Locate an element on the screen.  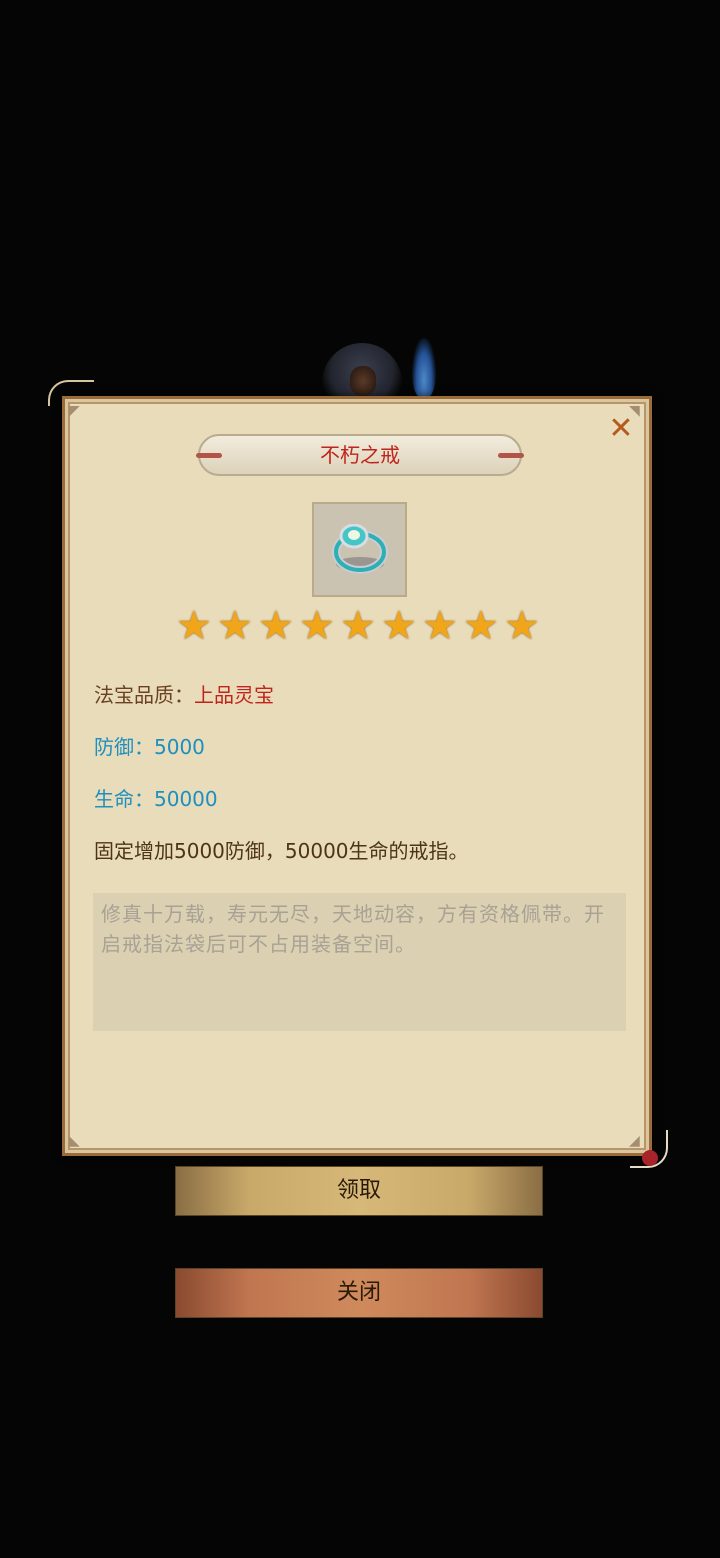
claim-button: 领取 is located at coordinates (359, 1191).